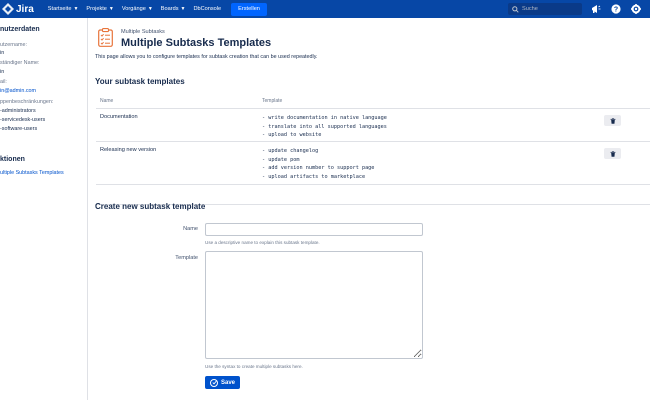 Image resolution: width=650 pixels, height=400 pixels. What do you see at coordinates (2, 72) in the screenshot?
I see `fullname-value: in` at bounding box center [2, 72].